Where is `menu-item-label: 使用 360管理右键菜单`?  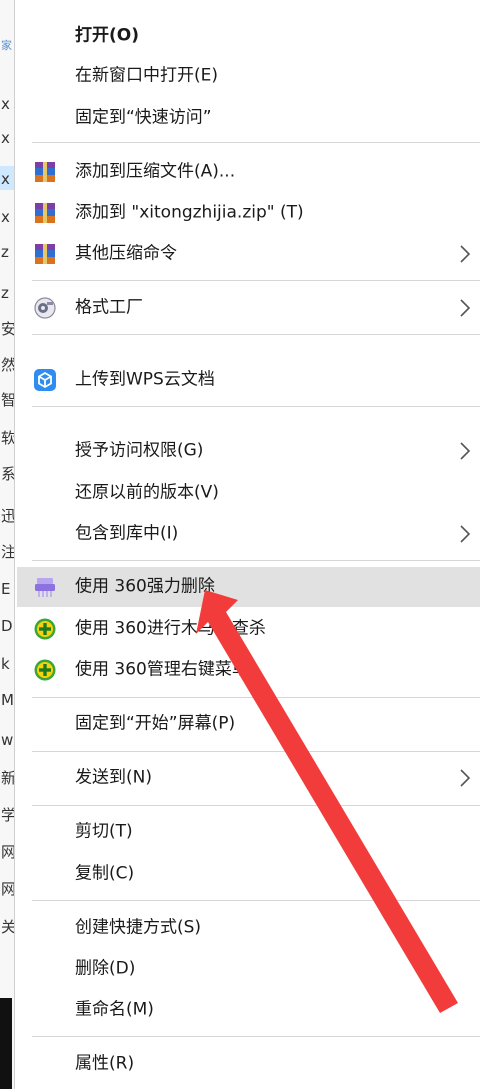 menu-item-label: 使用 360管理右键菜单 is located at coordinates (162, 669).